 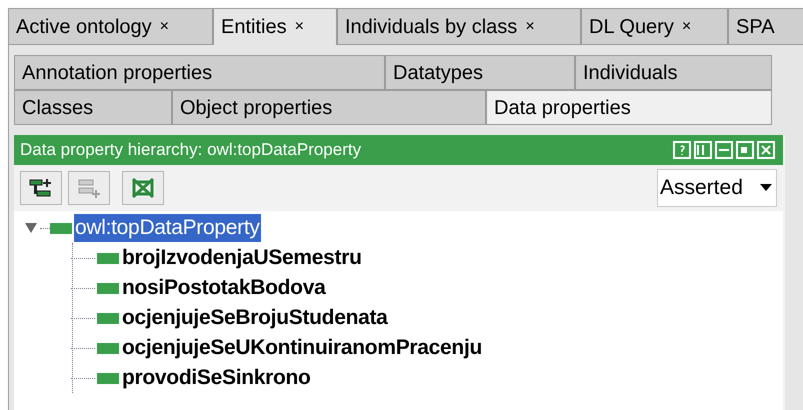 I want to click on tab: Classes, so click(x=93, y=107).